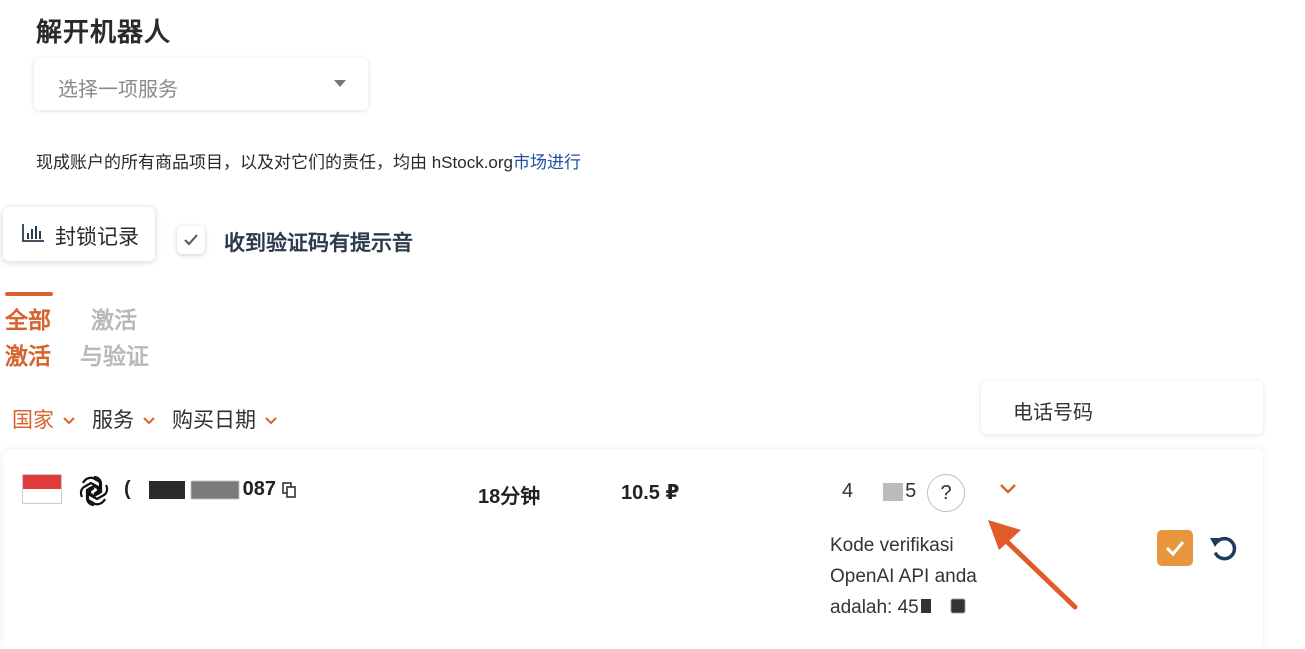  I want to click on service-select-placeholder: 选择一项服务, so click(118, 90).